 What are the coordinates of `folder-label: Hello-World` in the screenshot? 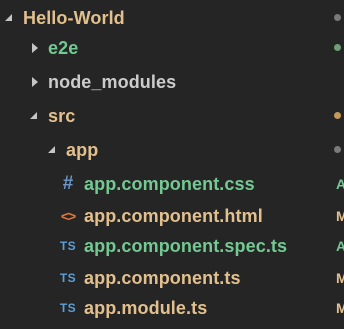 It's located at (74, 17).